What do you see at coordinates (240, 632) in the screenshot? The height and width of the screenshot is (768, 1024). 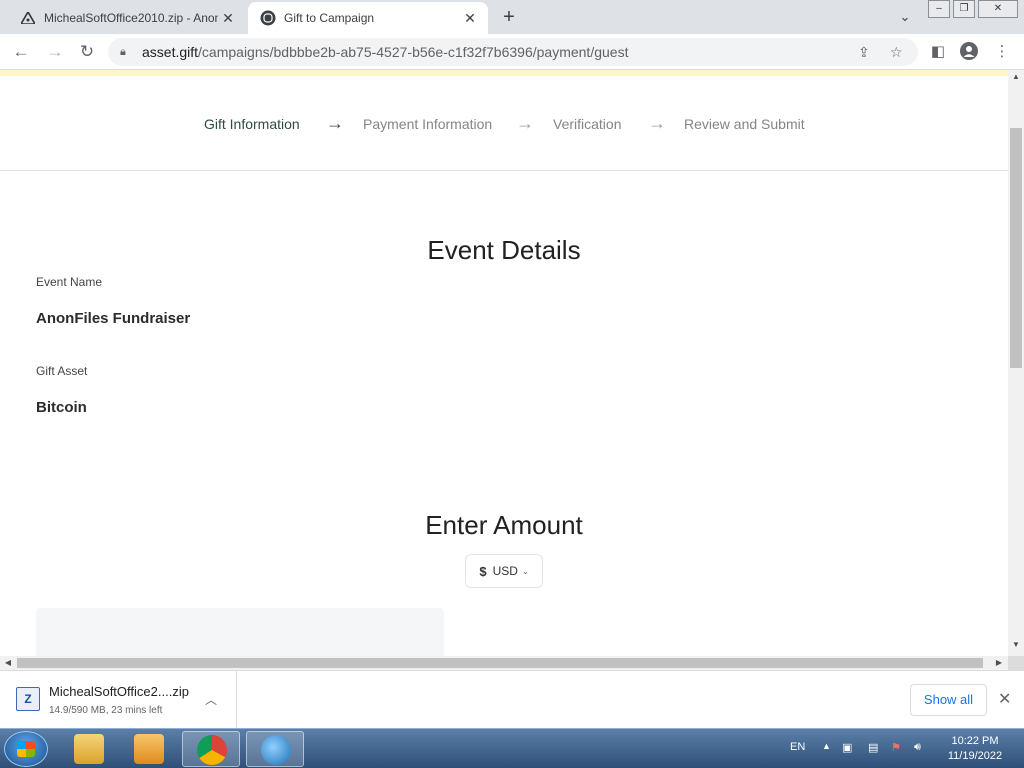 I see `amount-input` at bounding box center [240, 632].